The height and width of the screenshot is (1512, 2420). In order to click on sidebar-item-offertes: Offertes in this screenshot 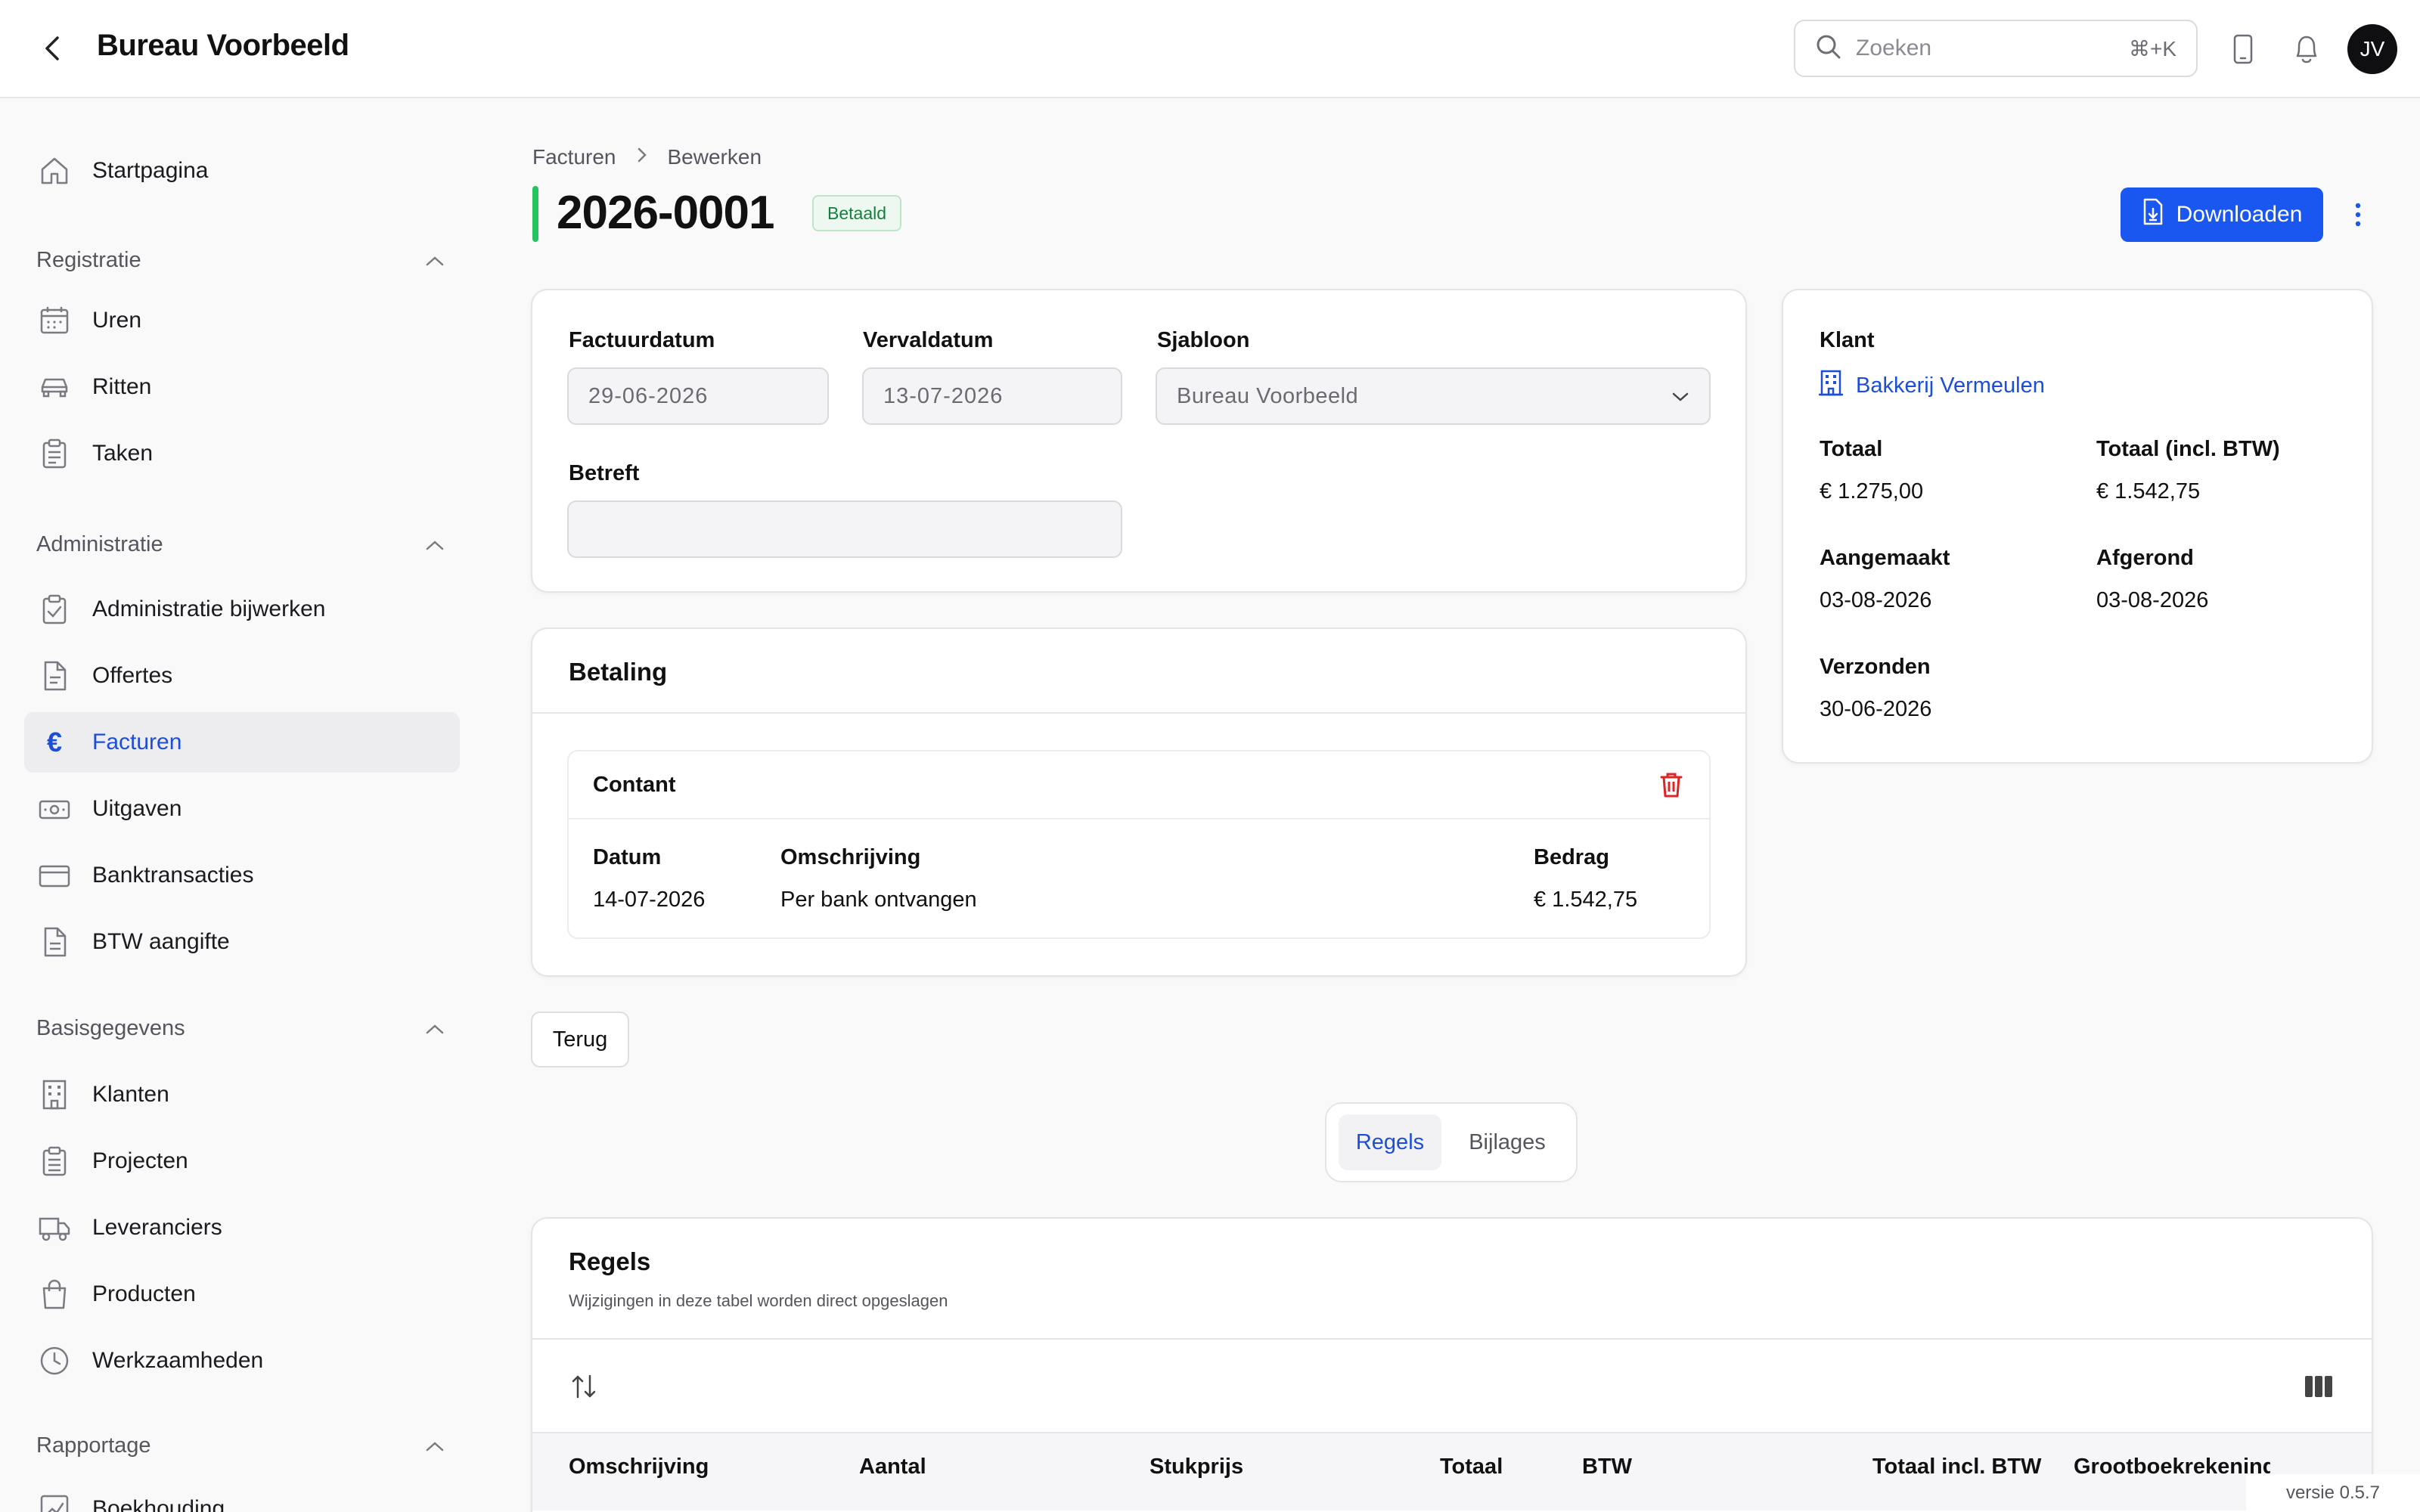, I will do `click(242, 676)`.